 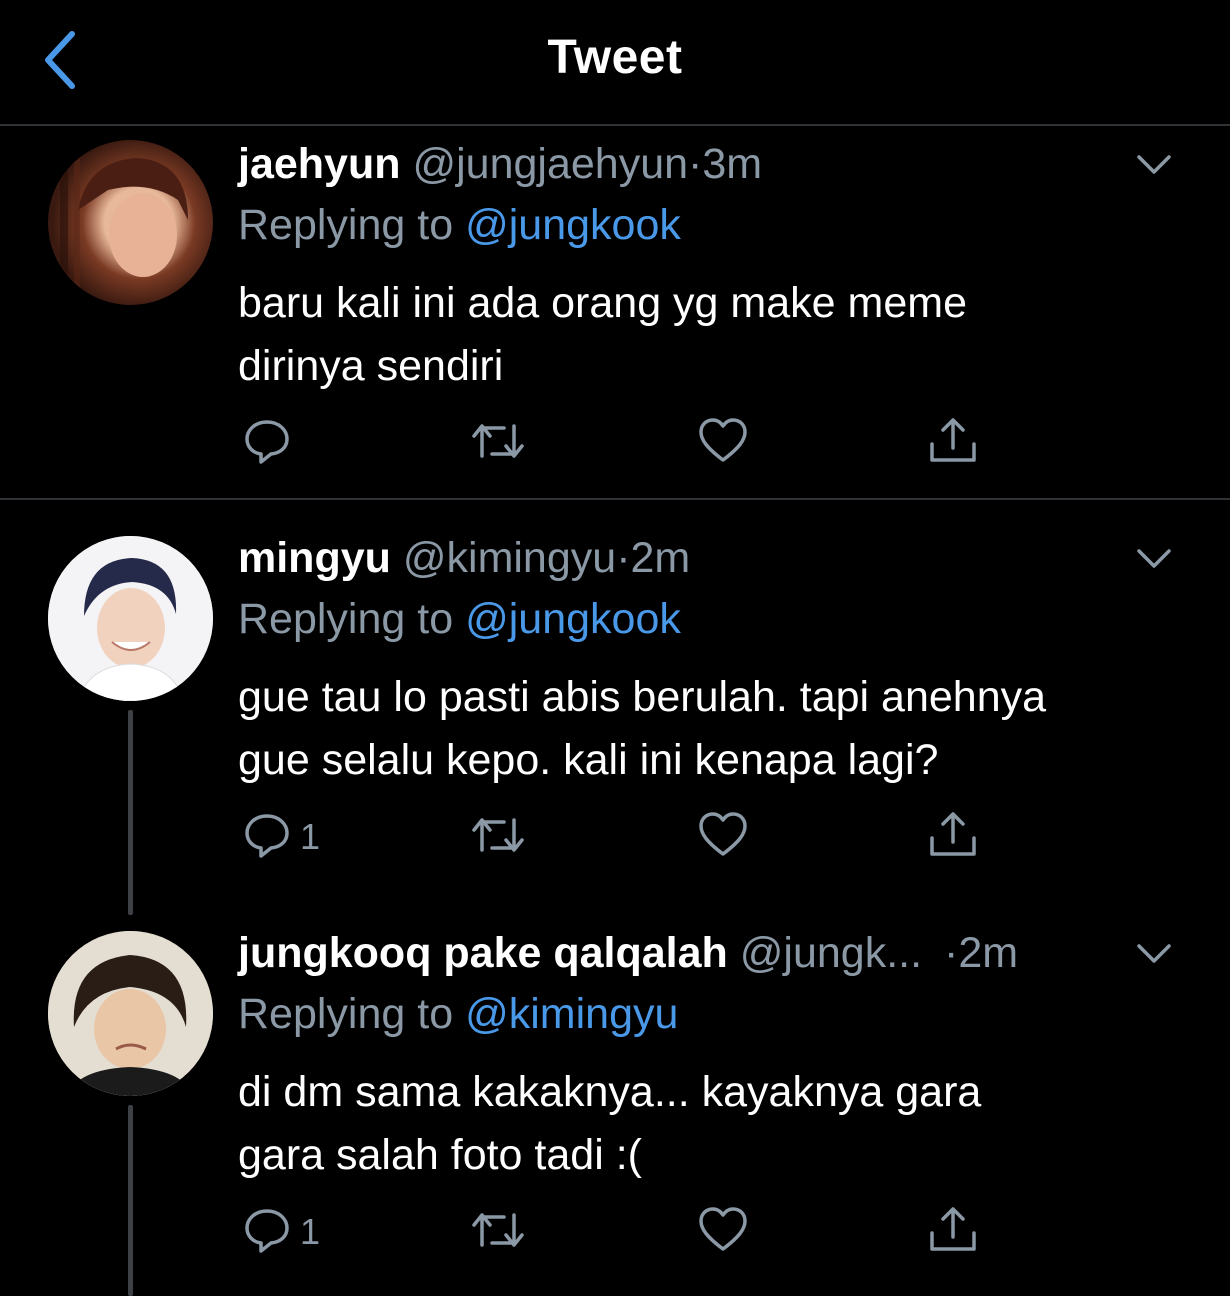 I want to click on action-bar, so click(x=615, y=446).